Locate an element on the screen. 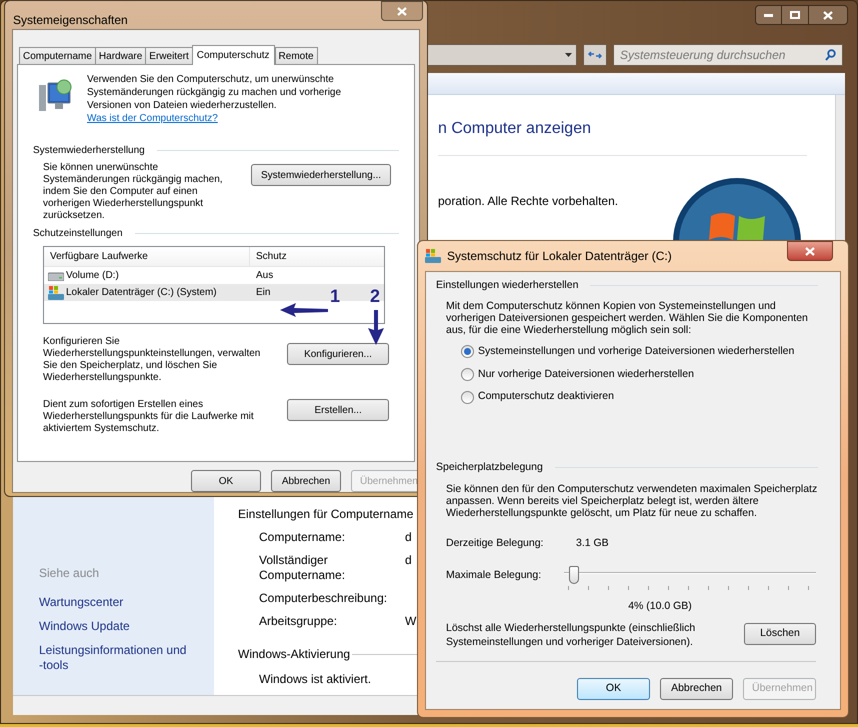 The width and height of the screenshot is (858, 727). refresh-icon is located at coordinates (595, 55).